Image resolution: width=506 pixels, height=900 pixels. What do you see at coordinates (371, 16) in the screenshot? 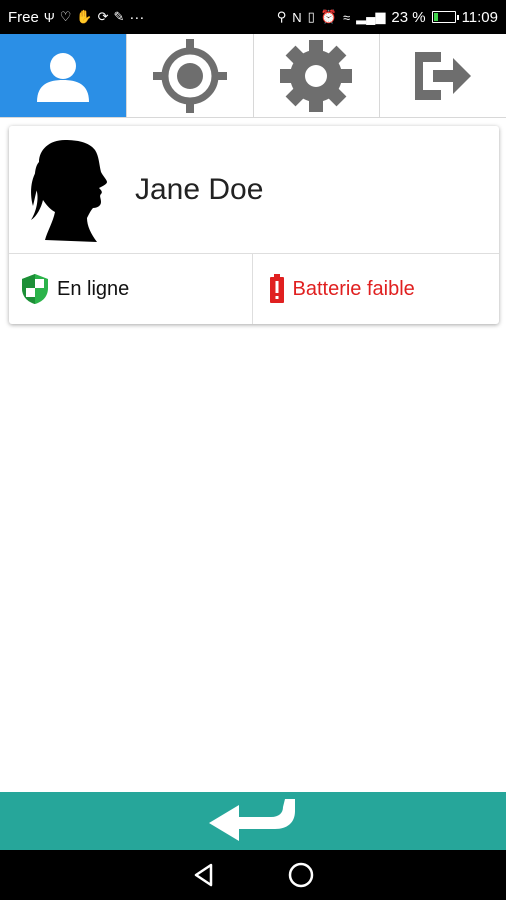
I see `signal-icon: ▂▄▆` at bounding box center [371, 16].